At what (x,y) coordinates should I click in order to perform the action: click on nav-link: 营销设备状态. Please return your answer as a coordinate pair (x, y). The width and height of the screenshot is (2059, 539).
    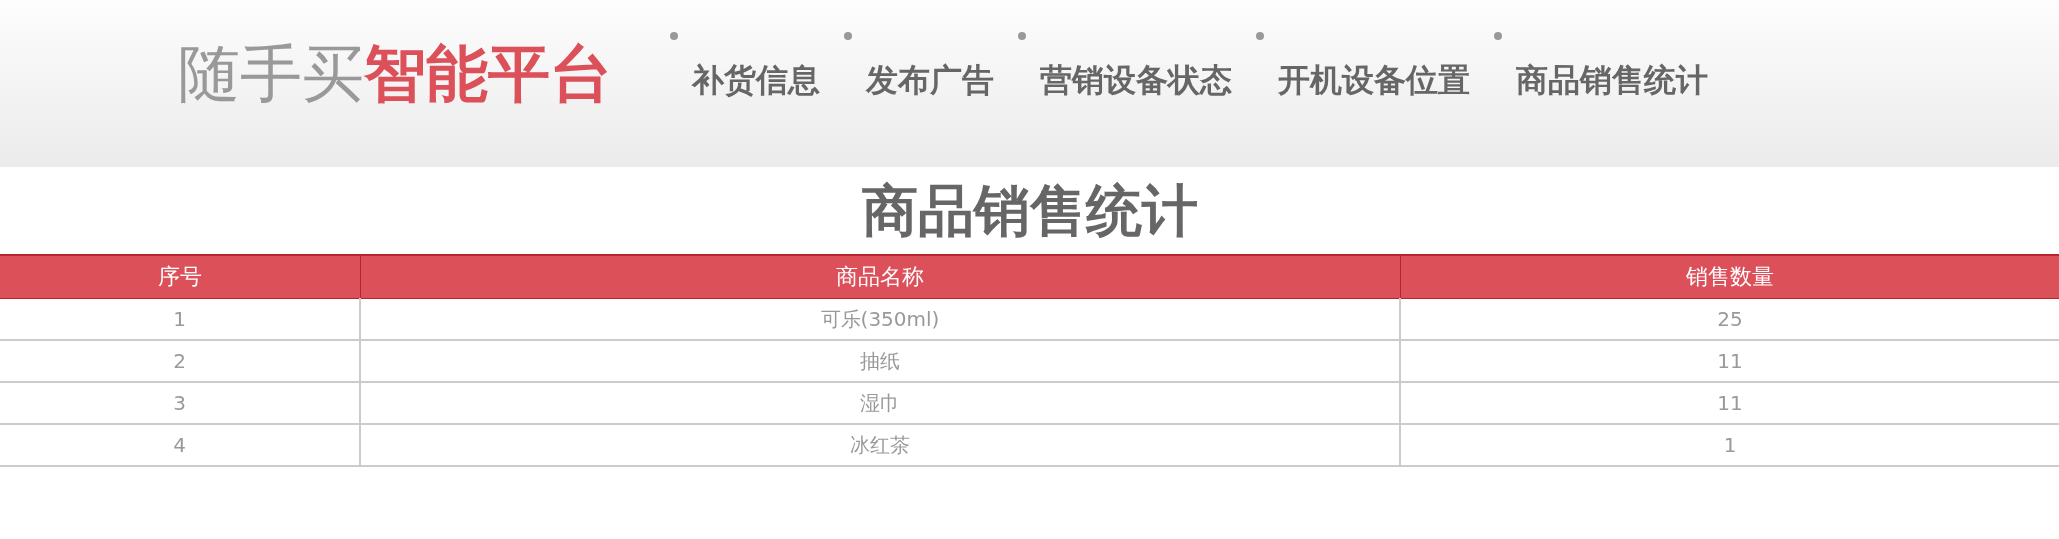
    Looking at the image, I should click on (1136, 80).